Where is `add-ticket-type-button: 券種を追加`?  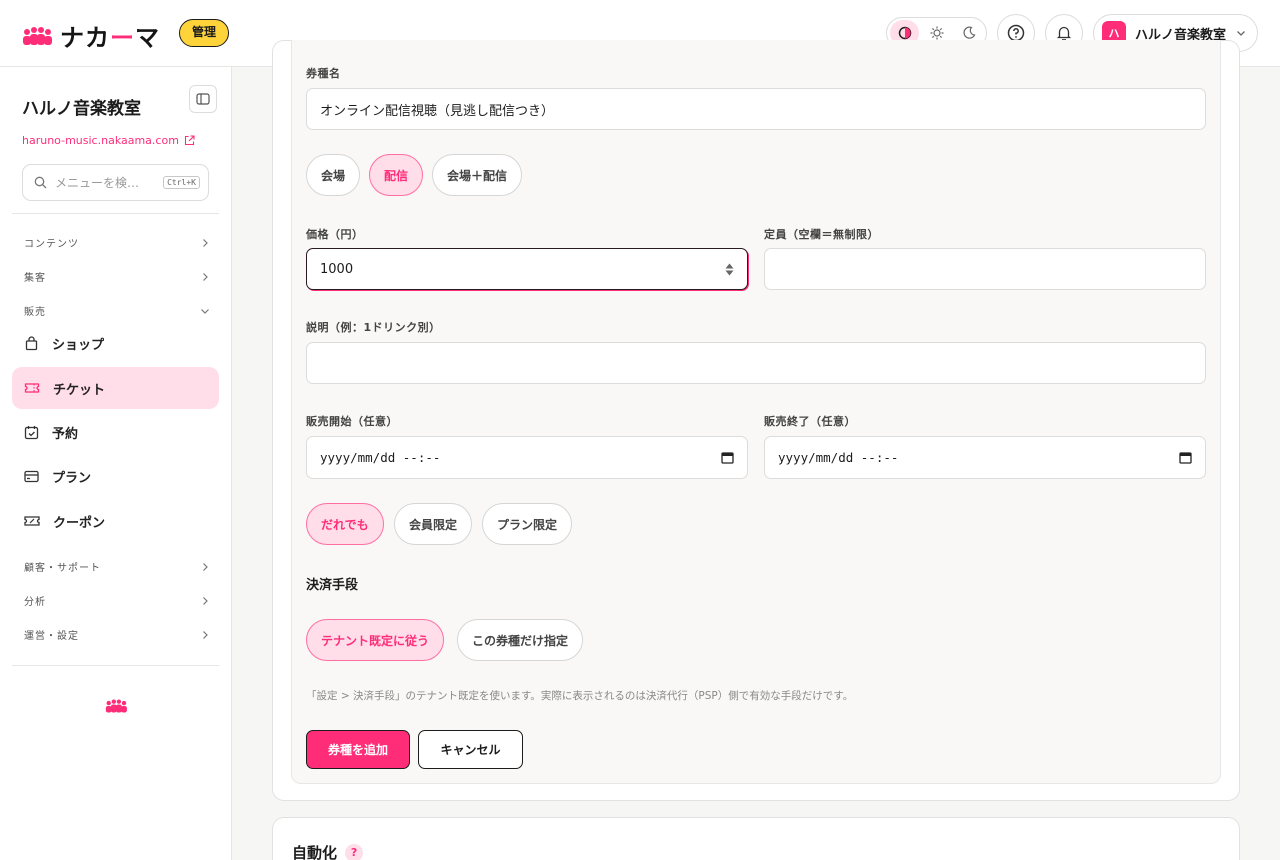 add-ticket-type-button: 券種を追加 is located at coordinates (358, 749).